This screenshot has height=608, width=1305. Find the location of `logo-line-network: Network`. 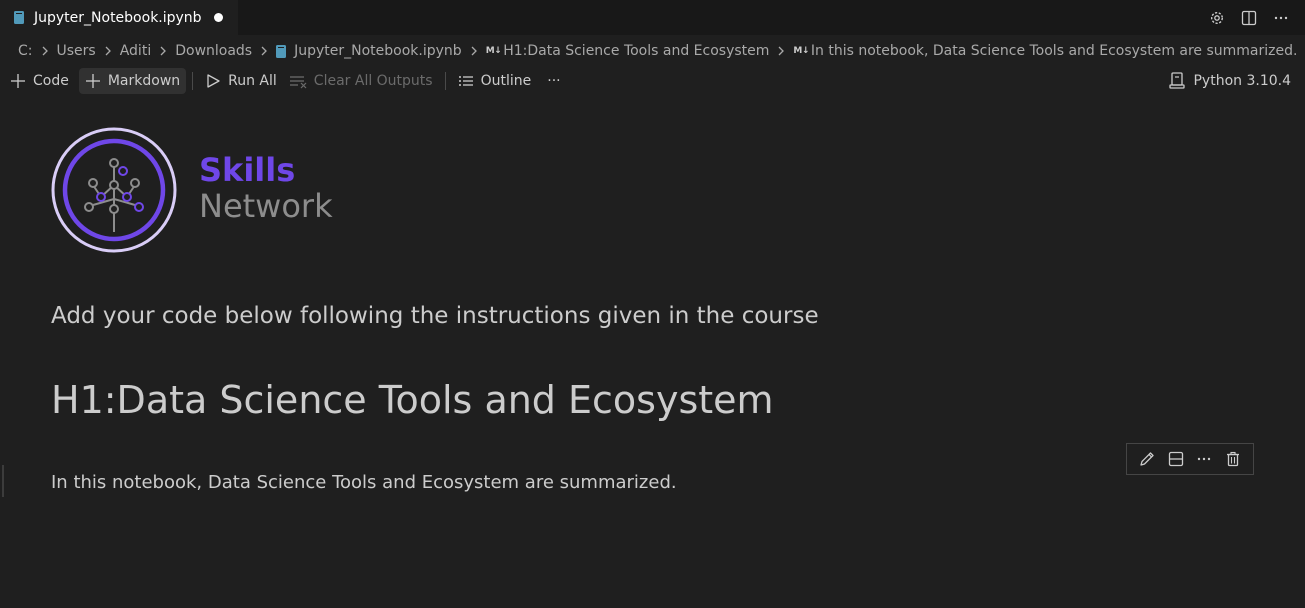

logo-line-network: Network is located at coordinates (266, 206).